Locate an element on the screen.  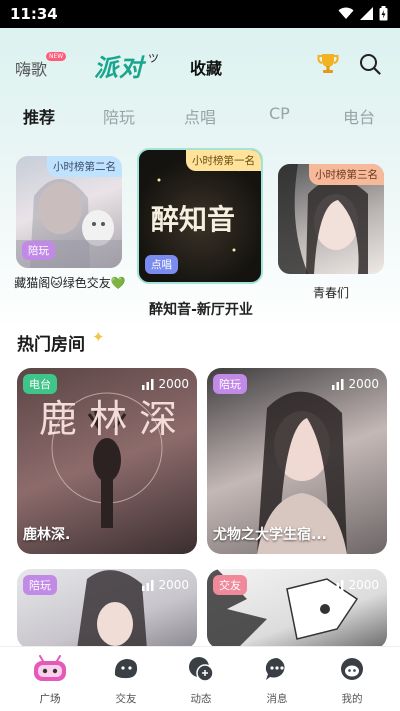
category-tabs: 推荐 陪玩 点唱 CP 电台 is located at coordinates (200, 118).